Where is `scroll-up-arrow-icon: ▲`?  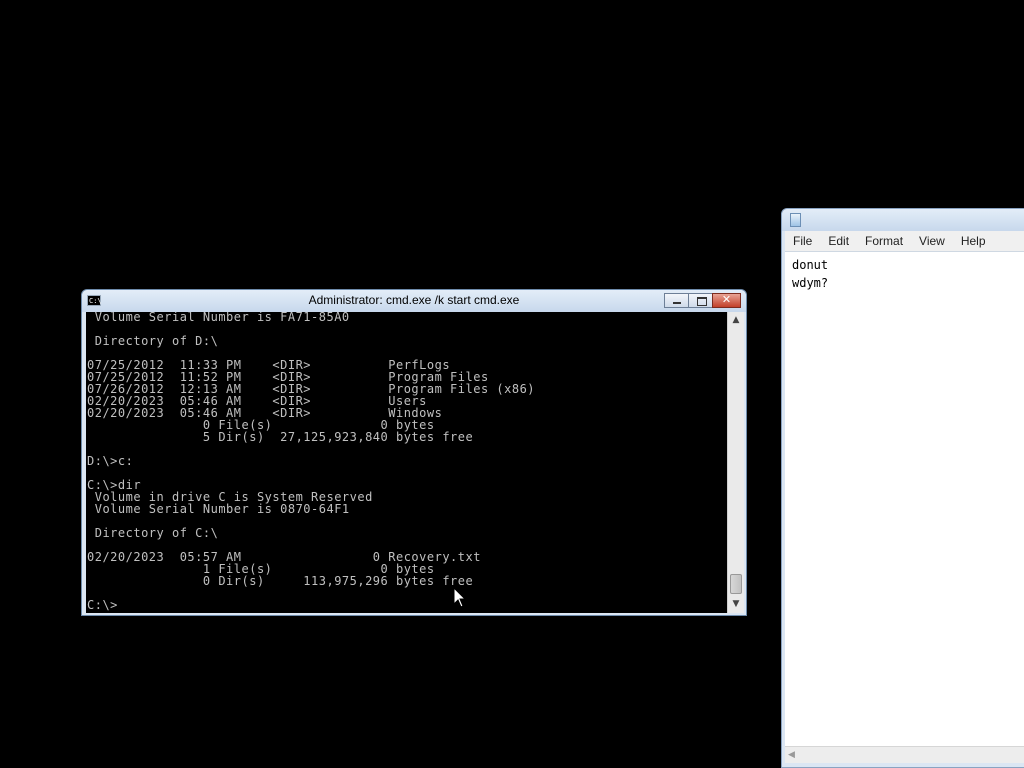
scroll-up-arrow-icon: ▲ is located at coordinates (736, 320).